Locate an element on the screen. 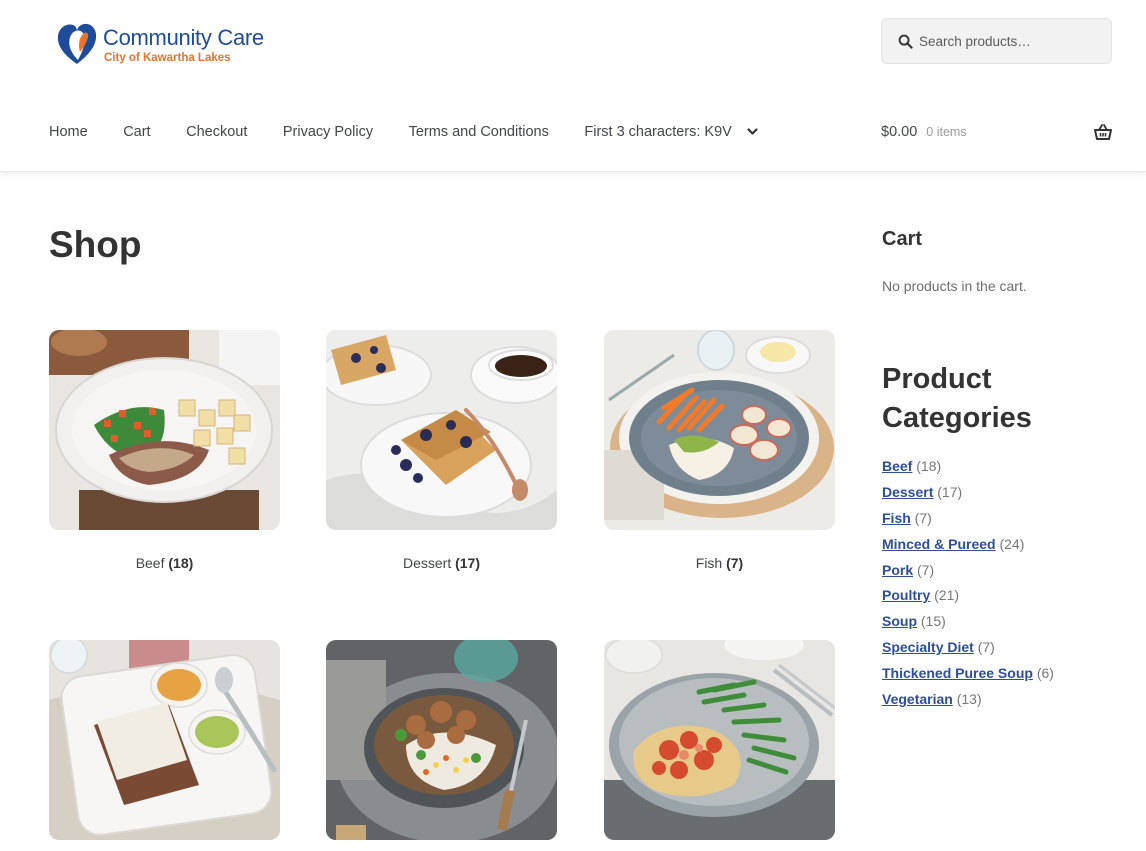 This screenshot has width=1146, height=851. search-icon is located at coordinates (905, 41).